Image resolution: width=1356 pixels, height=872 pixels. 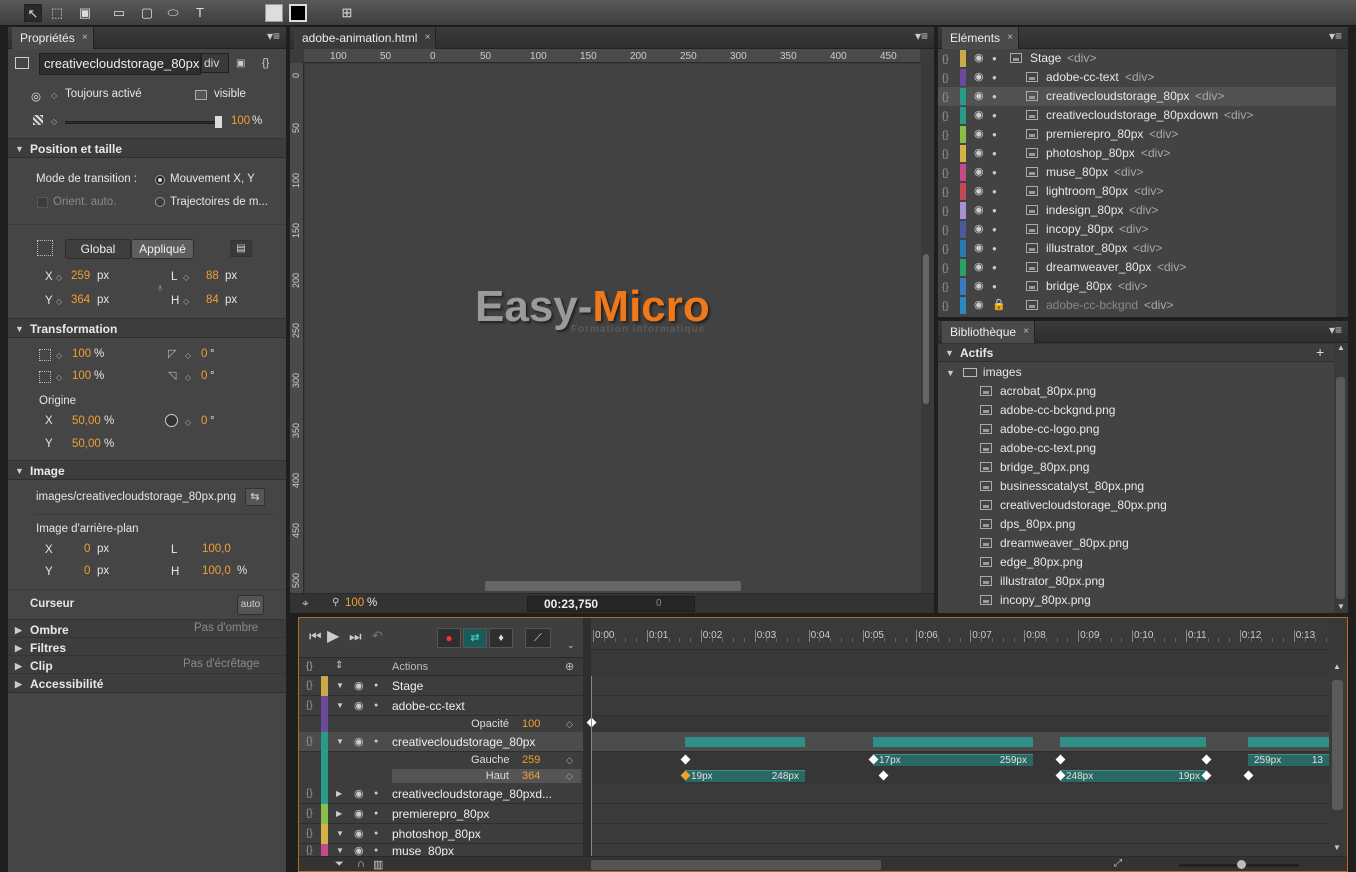 I want to click on layout-preset-icon: ▤, so click(x=241, y=248).